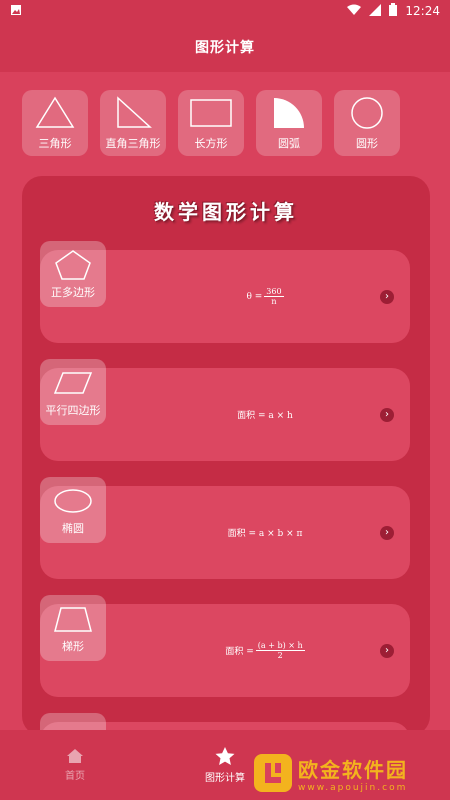  Describe the element at coordinates (367, 113) in the screenshot. I see `circle-icon` at that location.